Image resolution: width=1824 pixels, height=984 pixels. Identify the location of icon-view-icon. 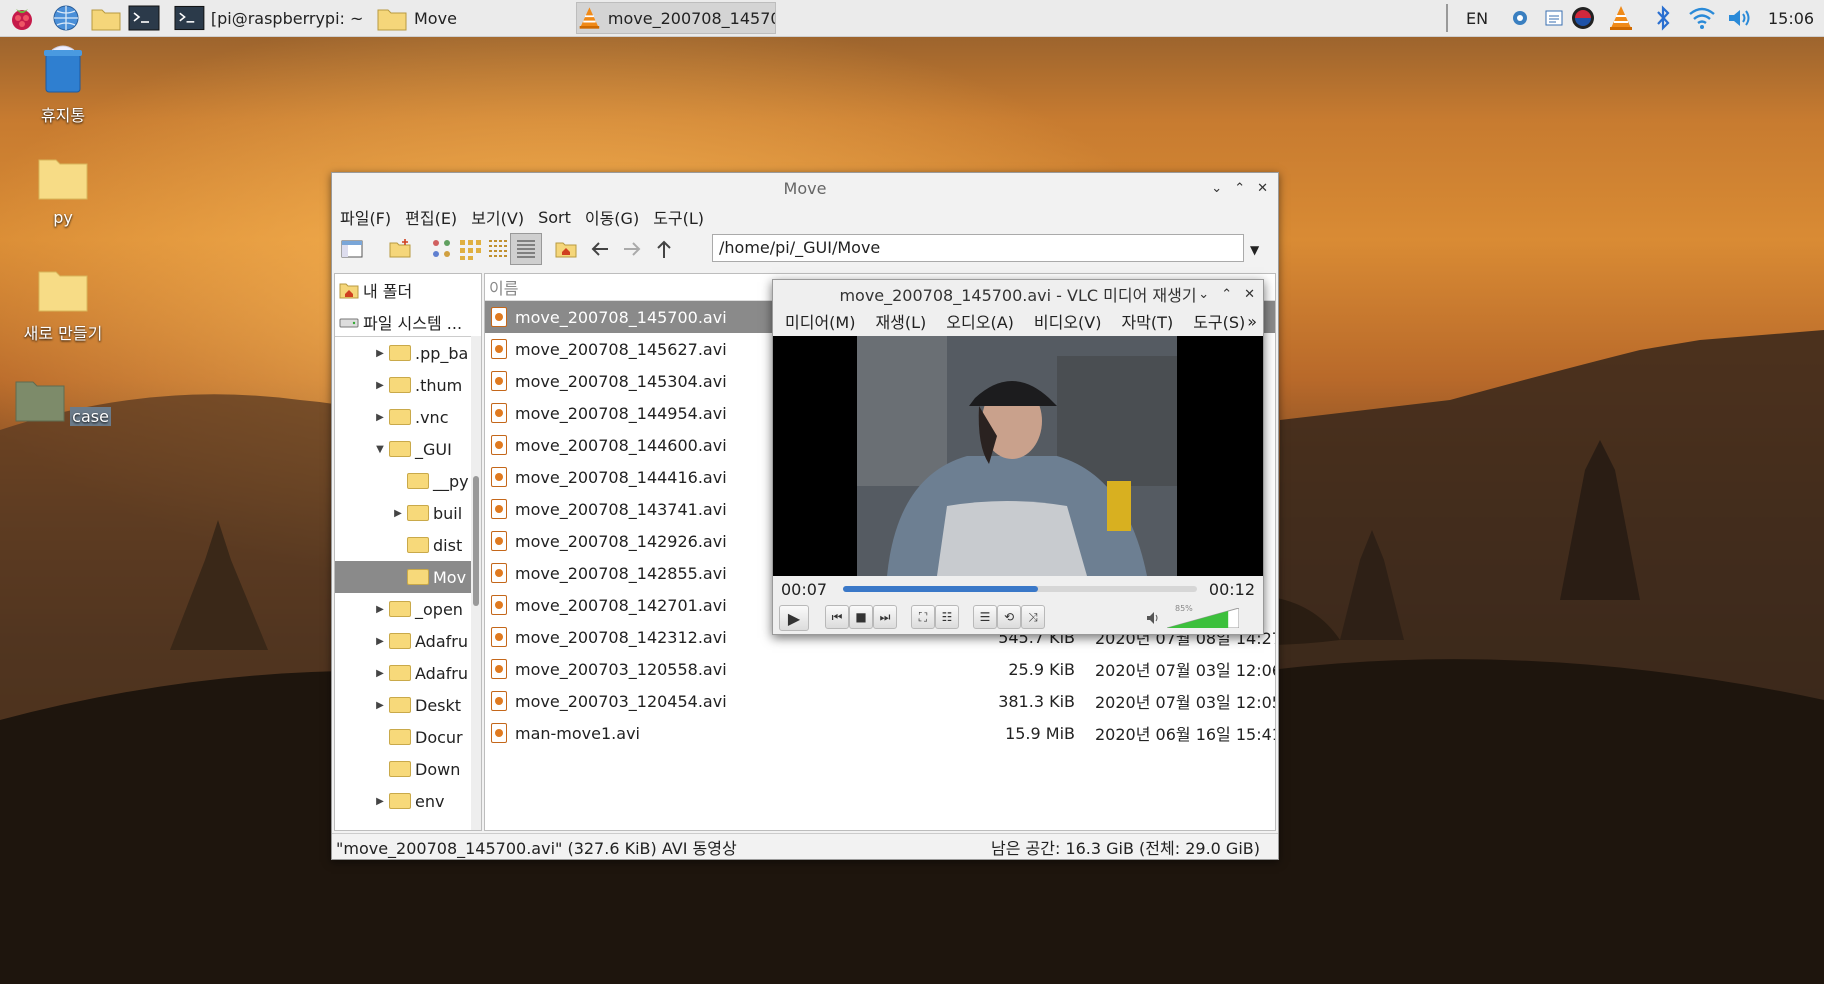
(442, 249).